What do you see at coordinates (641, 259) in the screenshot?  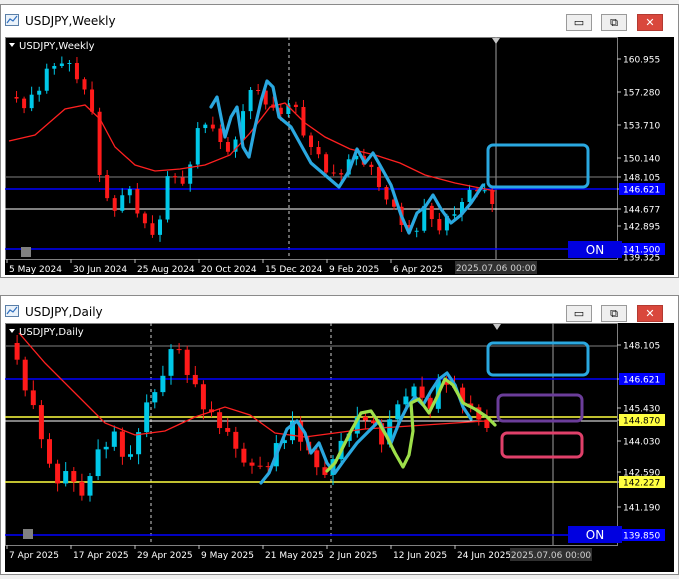 I see `price-label: 139.325` at bounding box center [641, 259].